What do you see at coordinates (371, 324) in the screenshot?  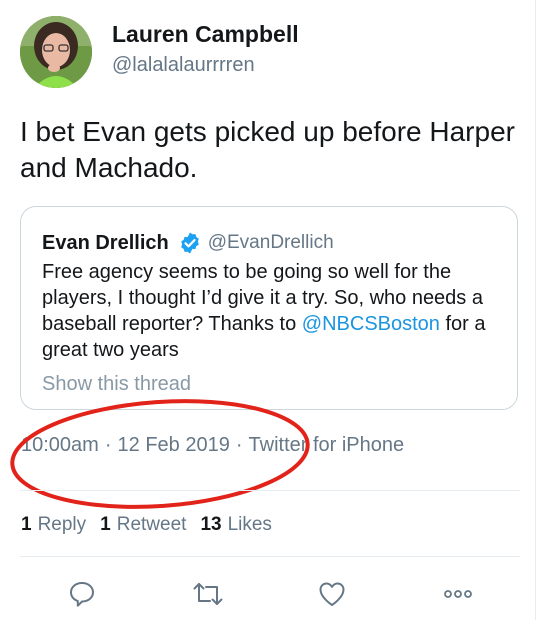 I see `mention-link: @NBCSBoston` at bounding box center [371, 324].